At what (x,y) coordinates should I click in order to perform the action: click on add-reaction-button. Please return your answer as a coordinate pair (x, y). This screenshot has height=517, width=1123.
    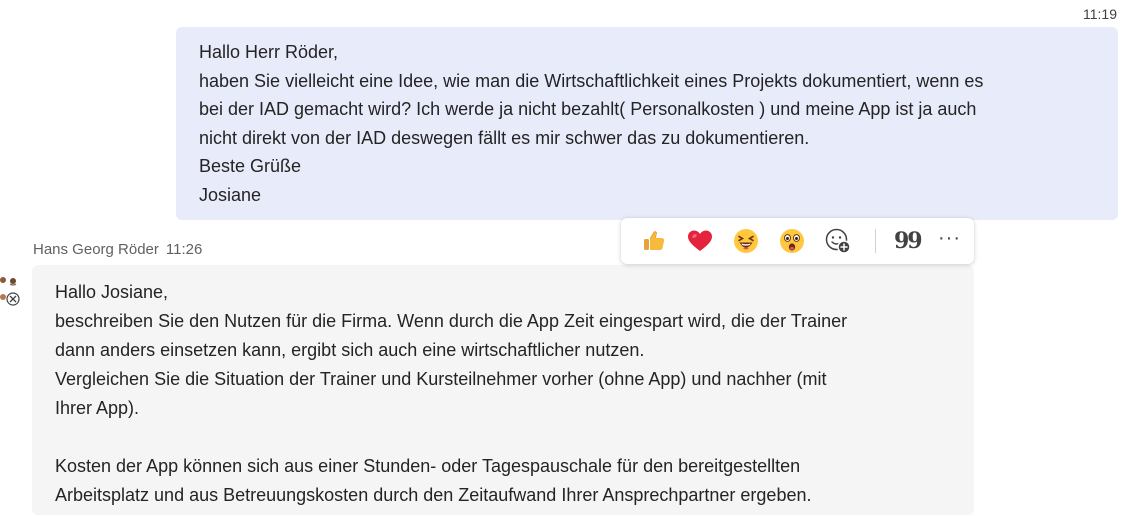
    Looking at the image, I should click on (838, 241).